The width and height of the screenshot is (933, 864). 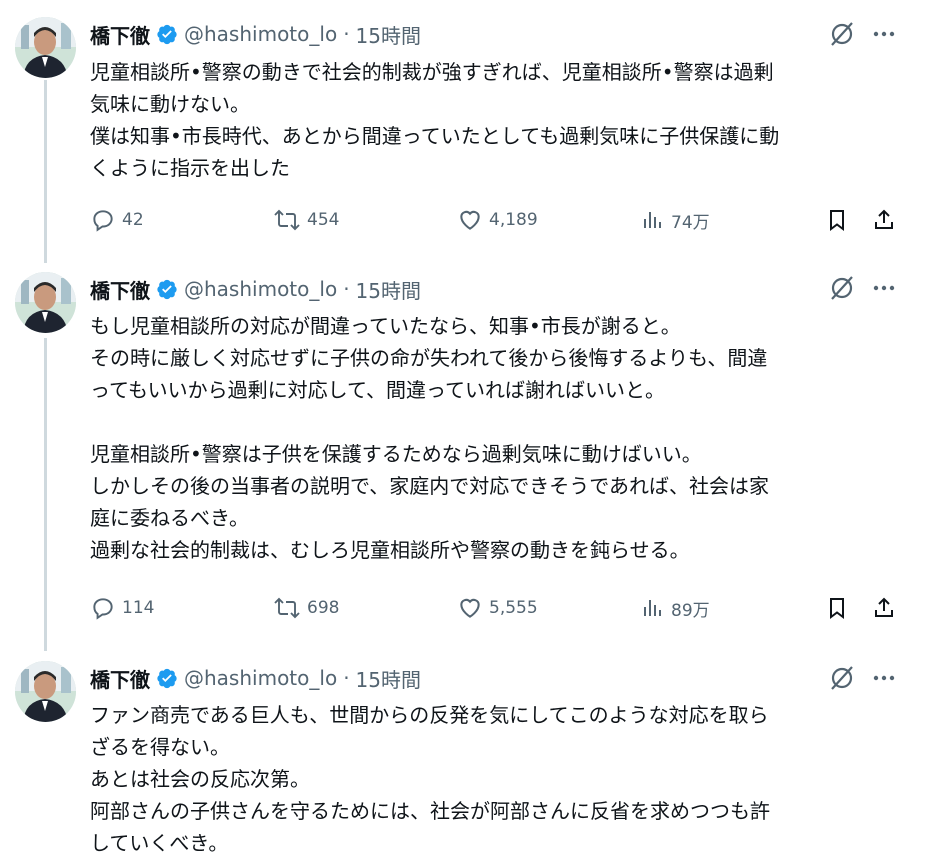 I want to click on repost-button: 698, so click(x=306, y=608).